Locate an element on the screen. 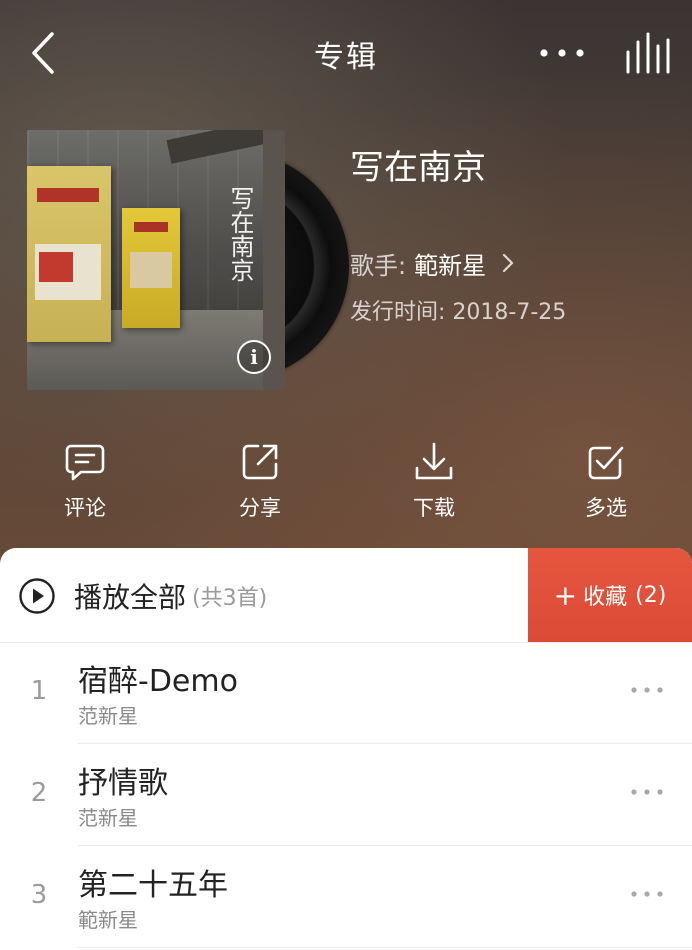  collect-count: (2) is located at coordinates (651, 595).